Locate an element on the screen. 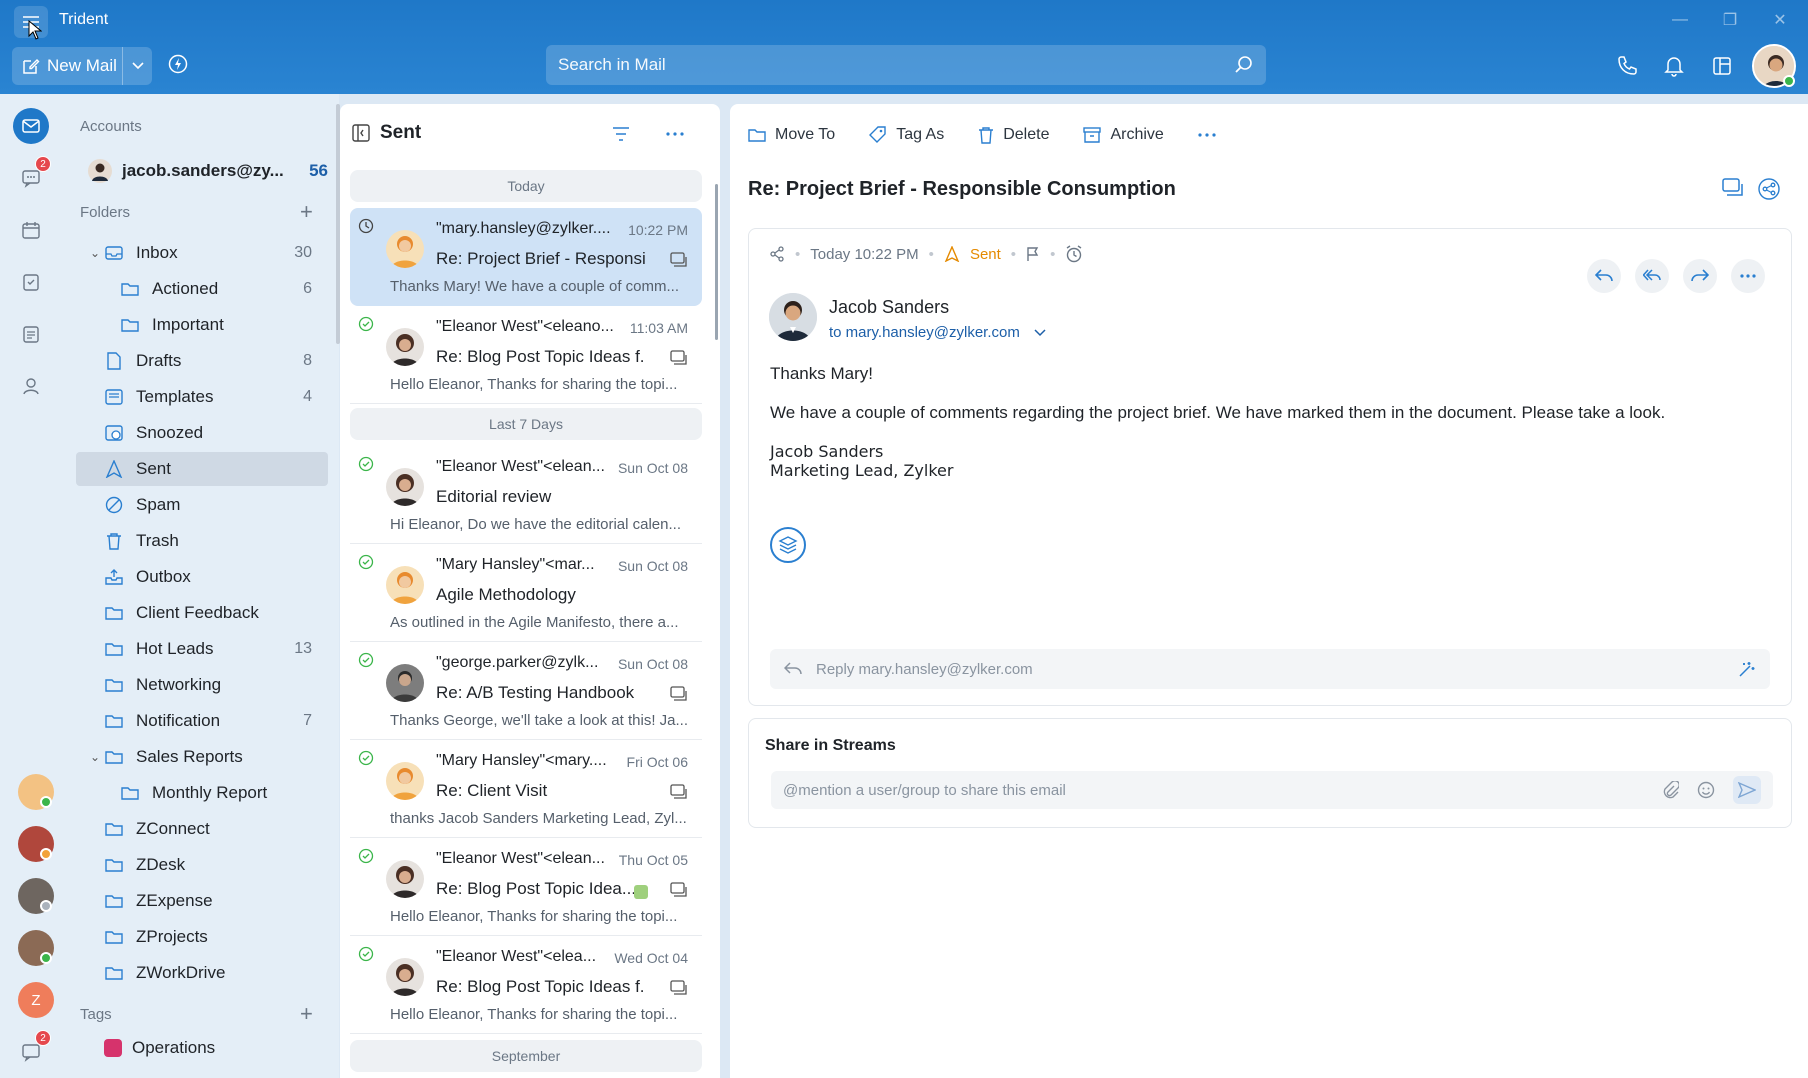  folder-important: Important is located at coordinates (202, 325).